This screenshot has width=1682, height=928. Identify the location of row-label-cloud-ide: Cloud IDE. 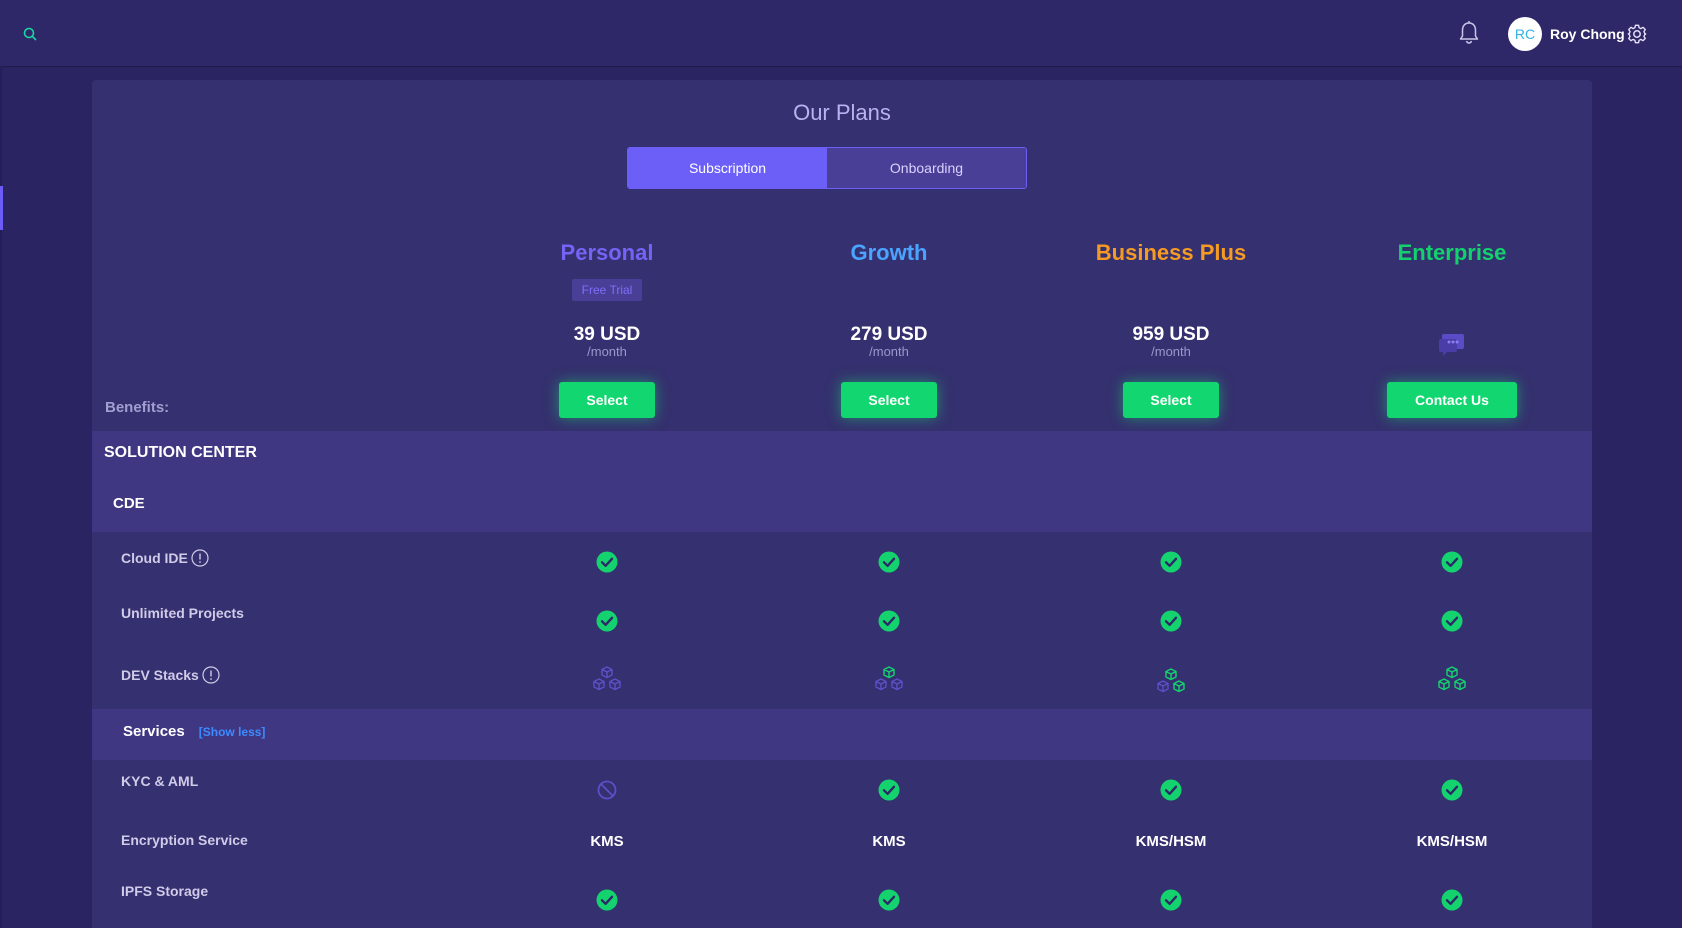
(165, 558).